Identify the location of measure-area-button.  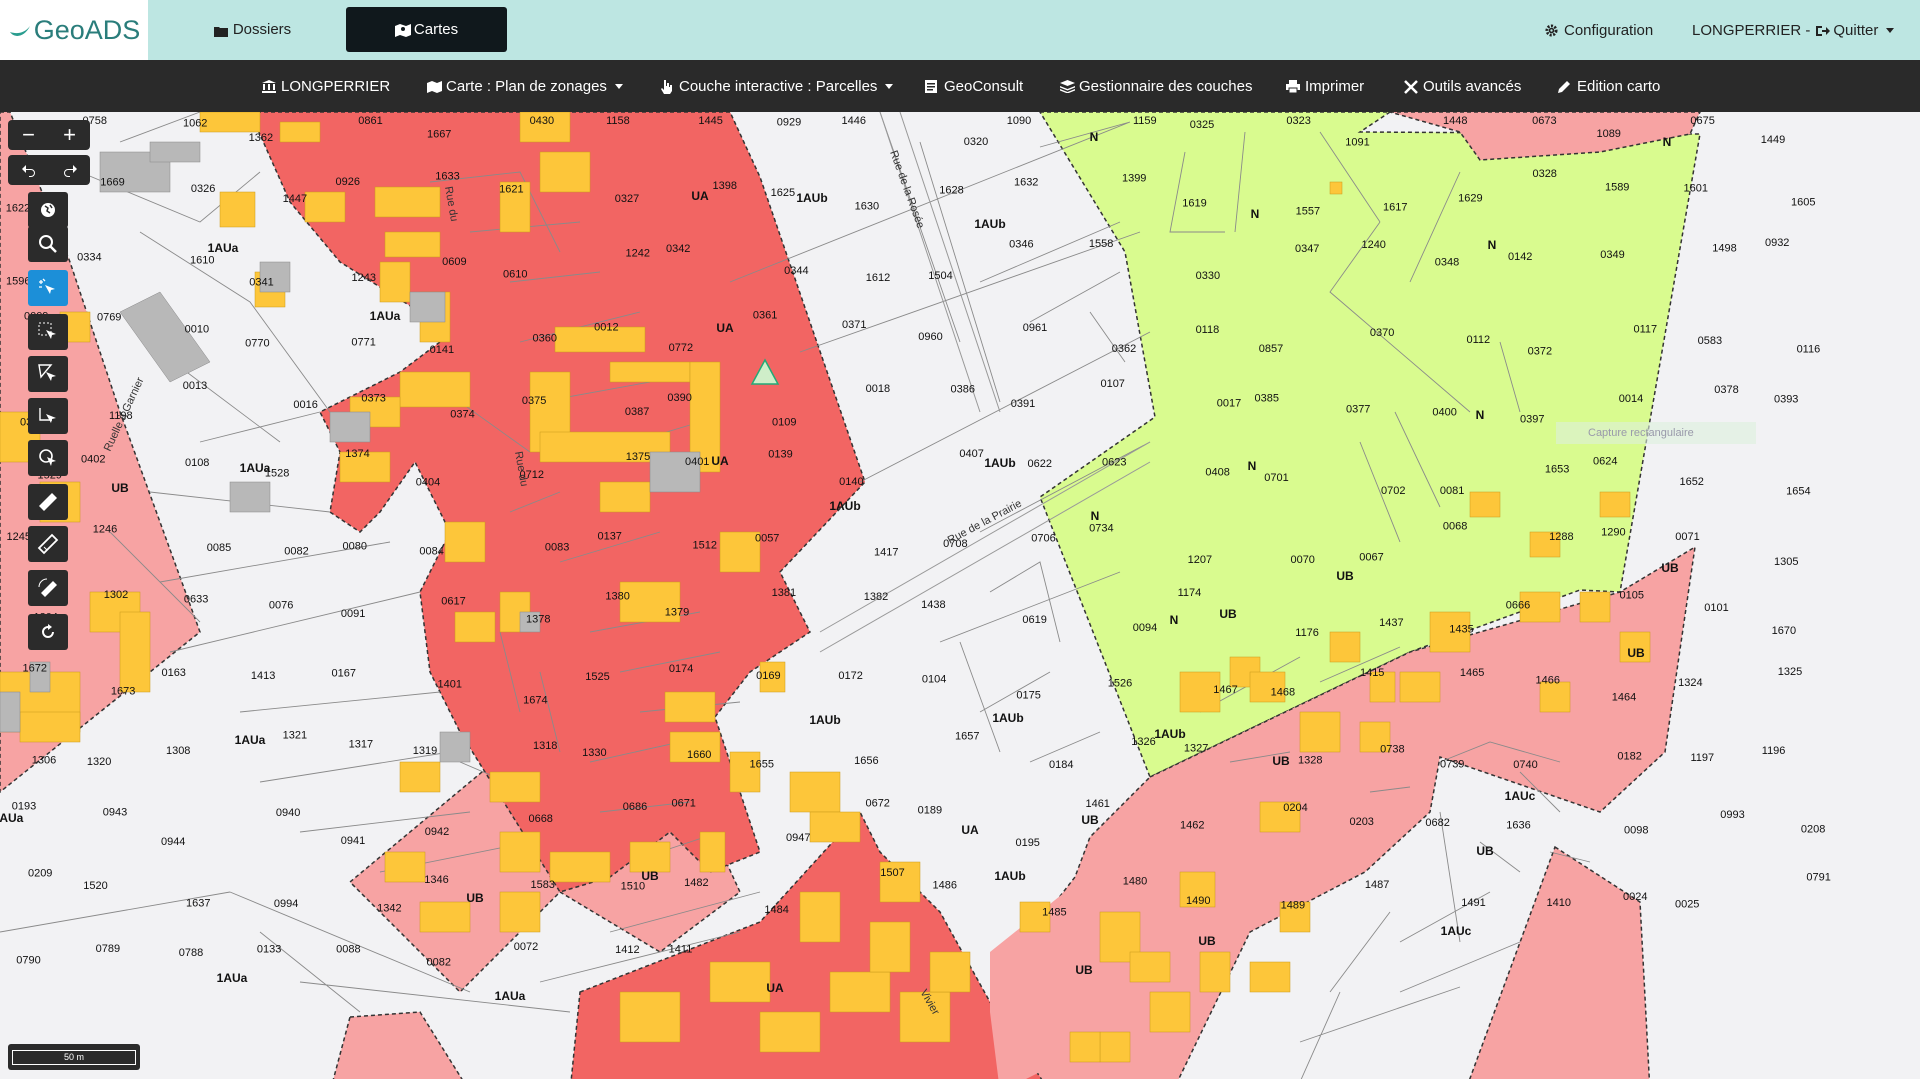
(48, 544).